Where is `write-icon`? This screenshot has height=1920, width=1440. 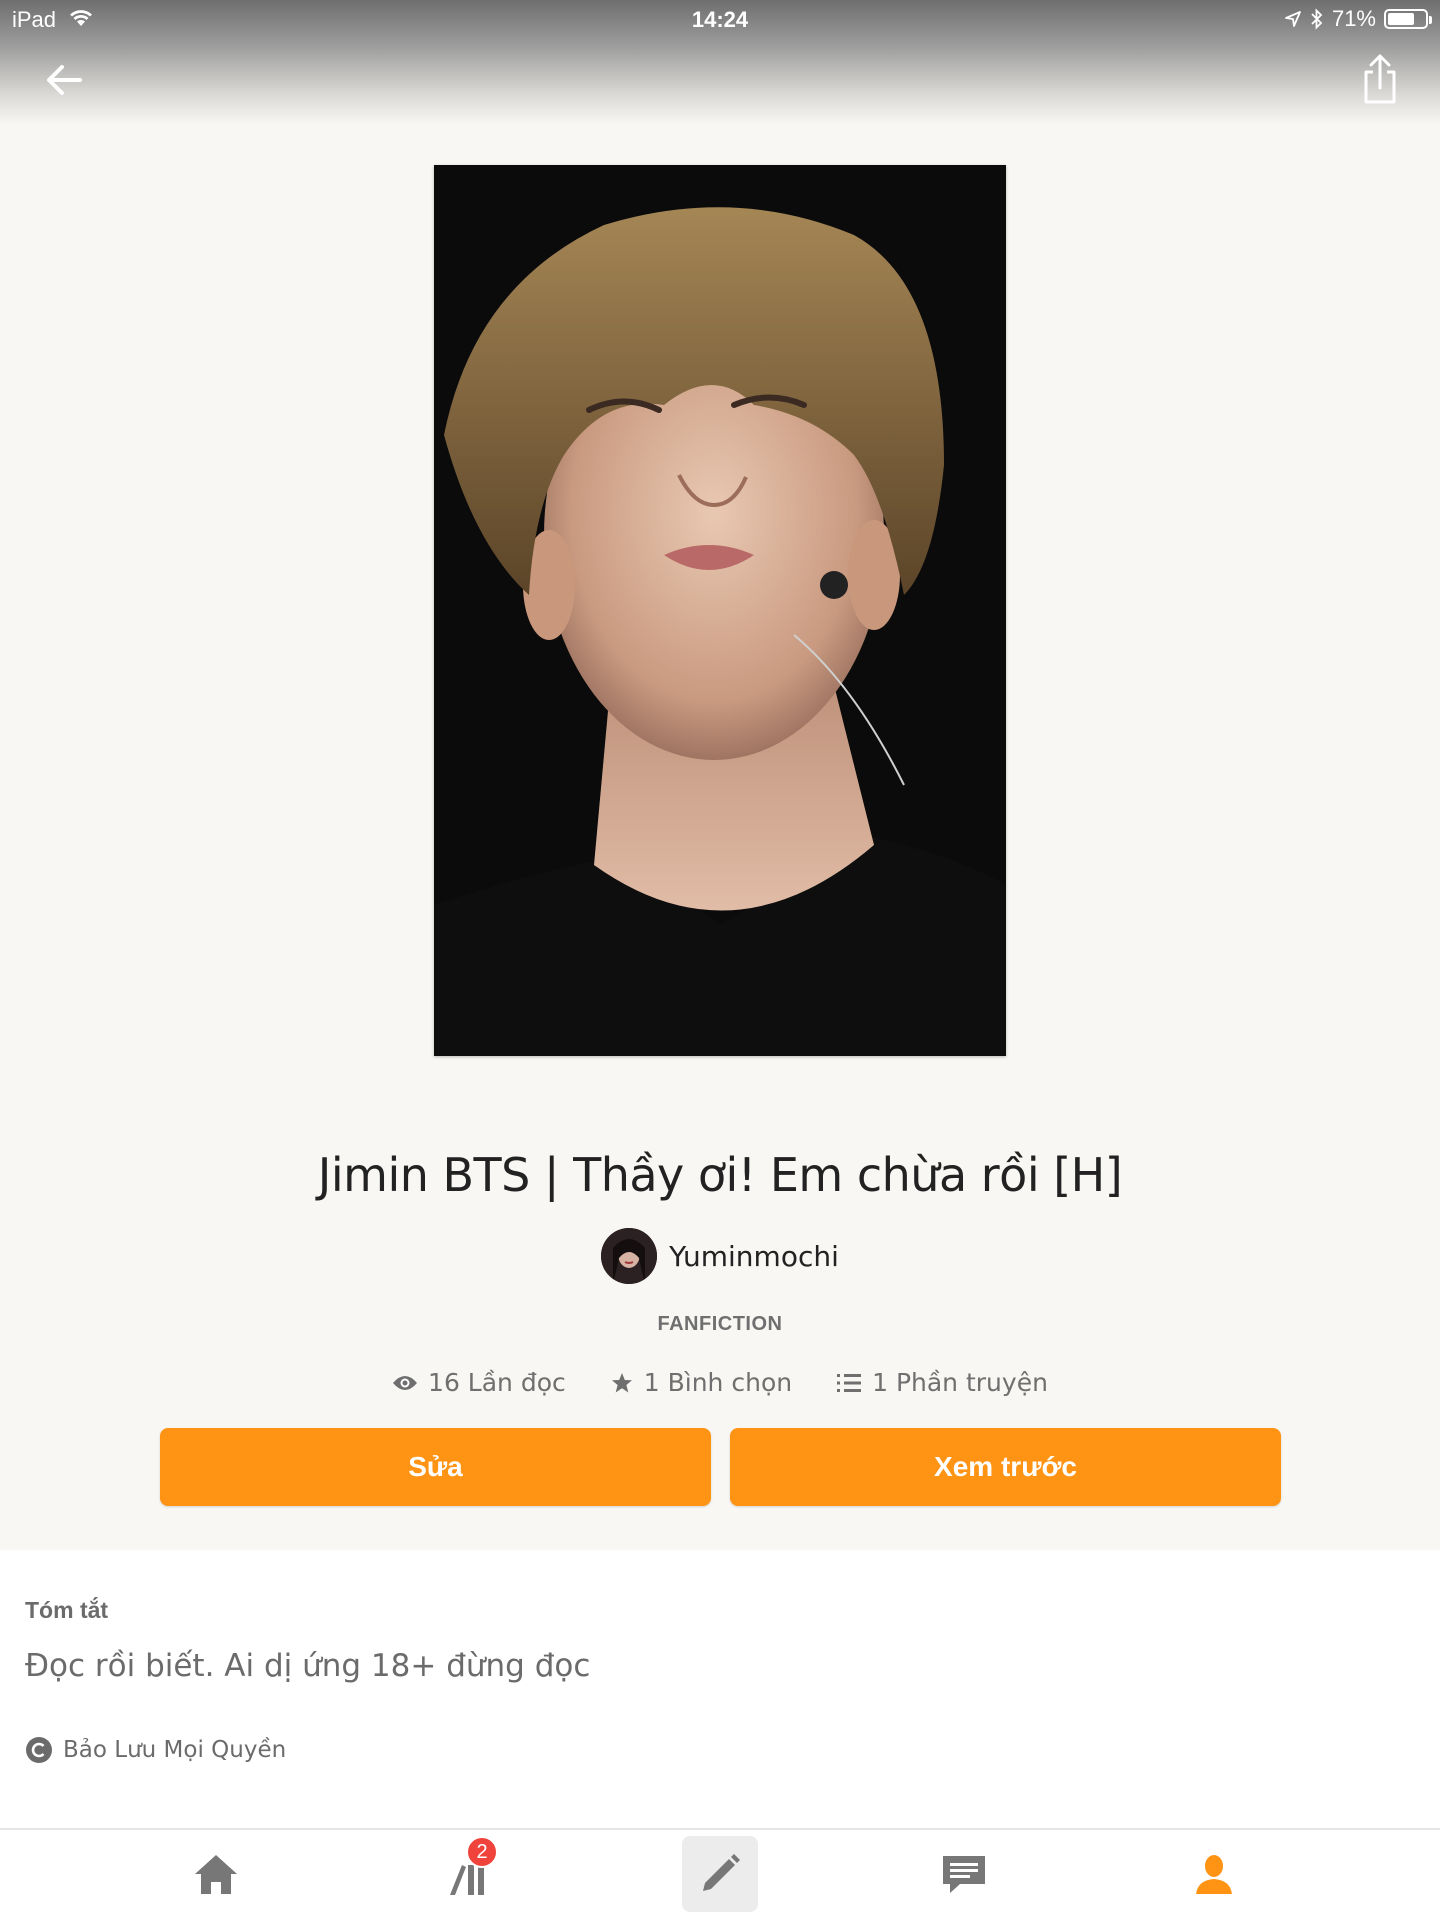 write-icon is located at coordinates (721, 1872).